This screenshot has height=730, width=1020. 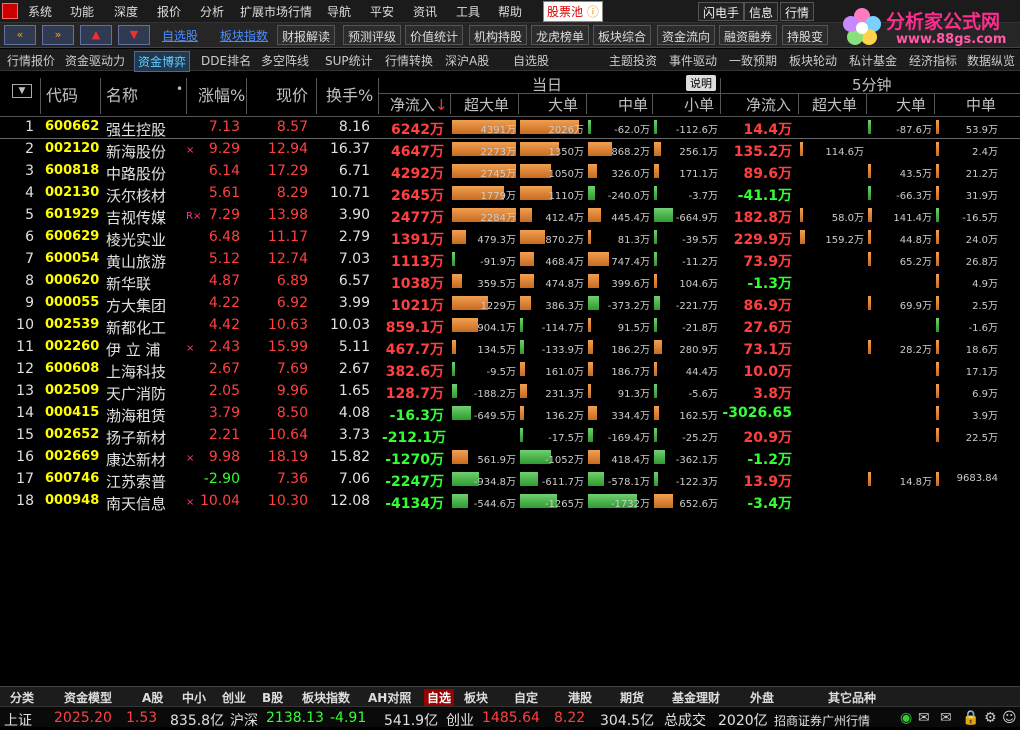 What do you see at coordinates (468, 11) in the screenshot?
I see `menu-item: 工具` at bounding box center [468, 11].